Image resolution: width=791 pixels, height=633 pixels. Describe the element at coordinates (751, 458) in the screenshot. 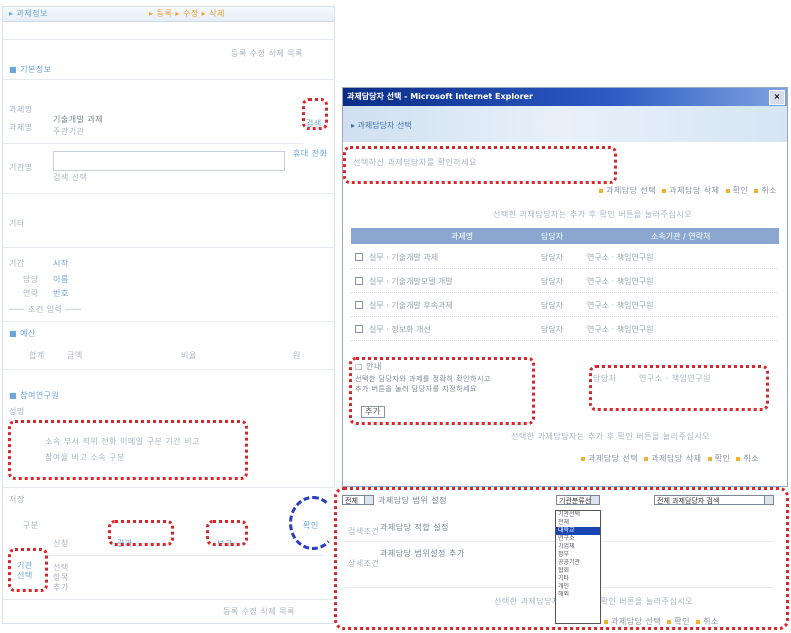

I see `bottom-cancel: 취소` at that location.